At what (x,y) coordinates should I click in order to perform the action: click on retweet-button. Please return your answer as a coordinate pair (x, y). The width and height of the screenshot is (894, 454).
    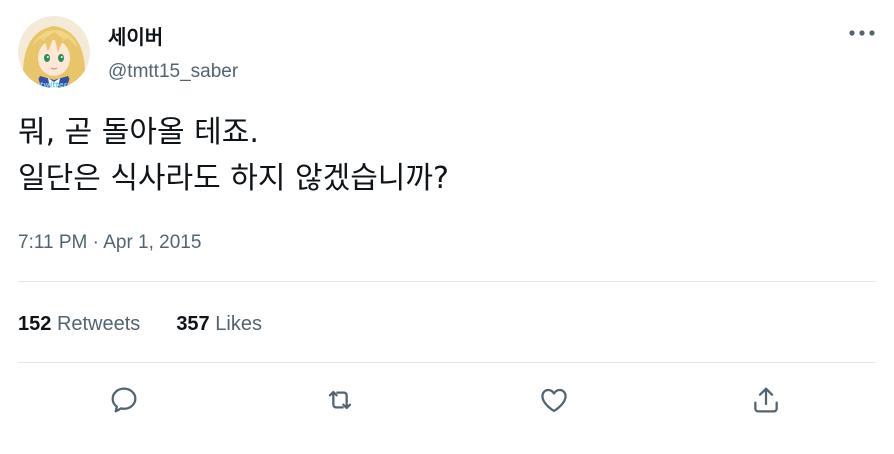
    Looking at the image, I should click on (340, 400).